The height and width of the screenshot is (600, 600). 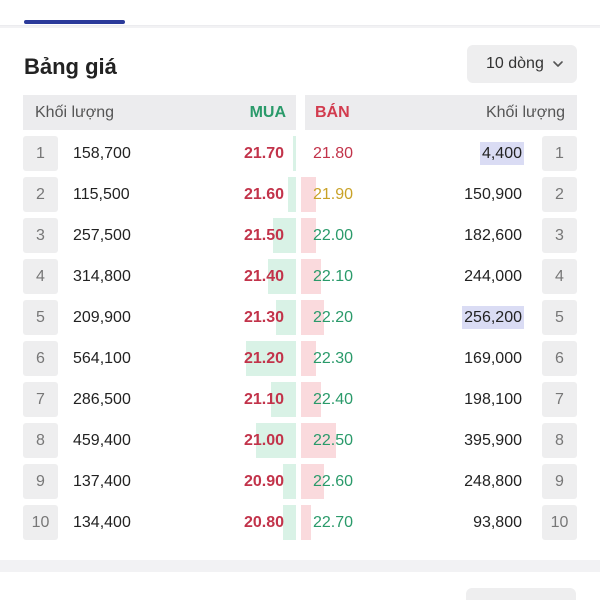 What do you see at coordinates (300, 399) in the screenshot?
I see `order-book-row: 7 286,500 21.10 22.40 198,100 7` at bounding box center [300, 399].